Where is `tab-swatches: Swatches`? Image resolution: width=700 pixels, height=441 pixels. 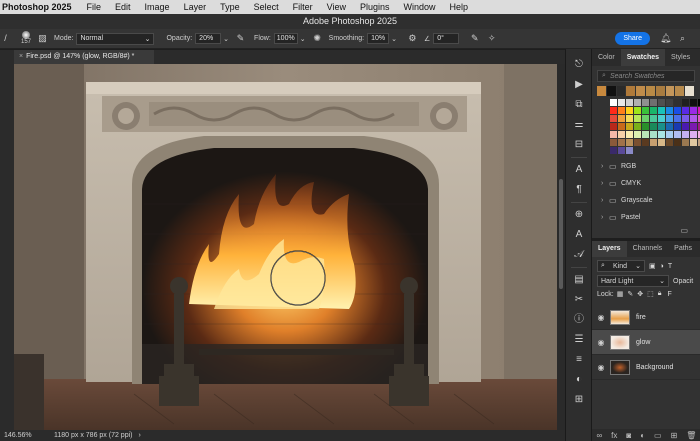 tab-swatches: Swatches is located at coordinates (643, 57).